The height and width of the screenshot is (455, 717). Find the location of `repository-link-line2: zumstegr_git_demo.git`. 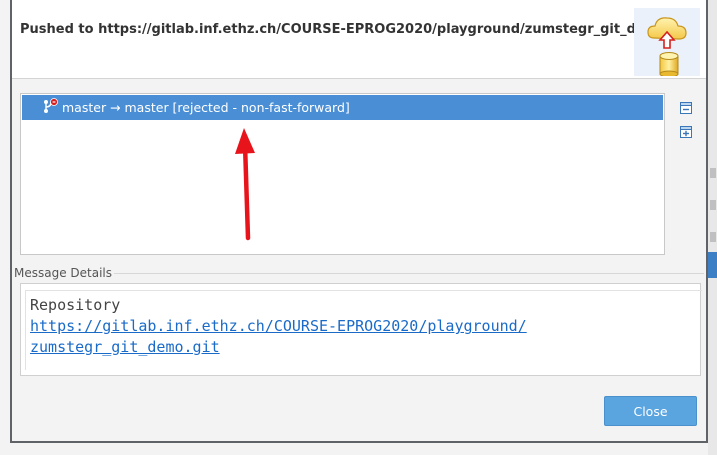

repository-link-line2: zumstegr_git_demo.git is located at coordinates (278, 347).